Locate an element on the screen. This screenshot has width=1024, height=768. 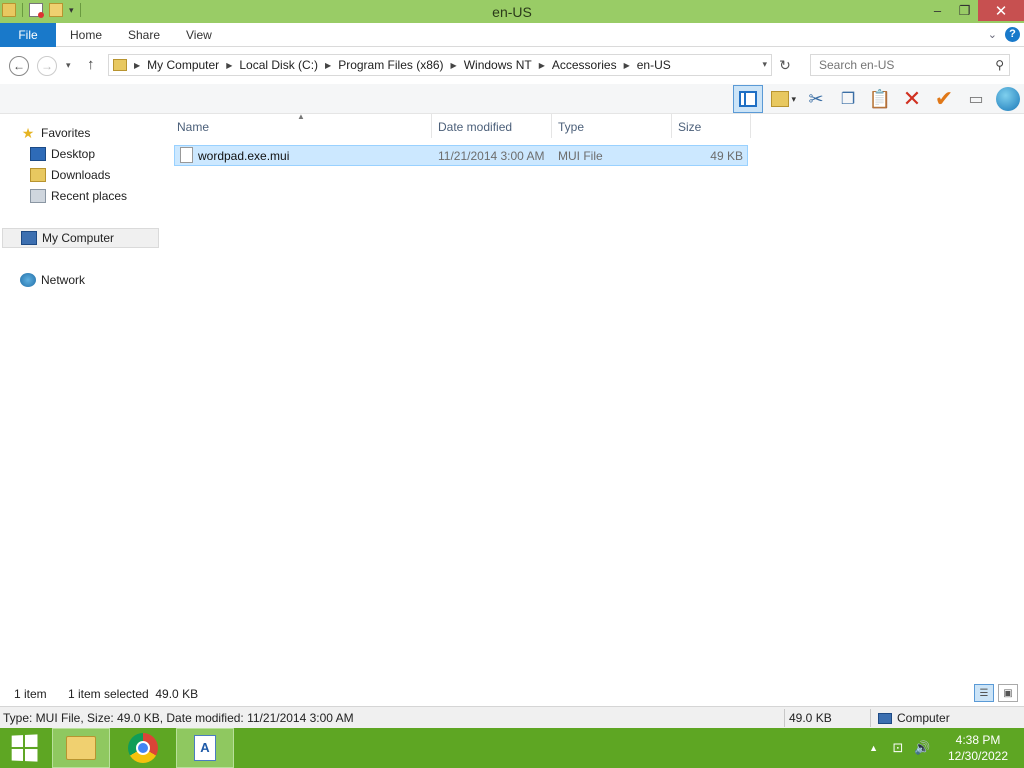
expand-ribbon-icon: ⌄ is located at coordinates (992, 34).